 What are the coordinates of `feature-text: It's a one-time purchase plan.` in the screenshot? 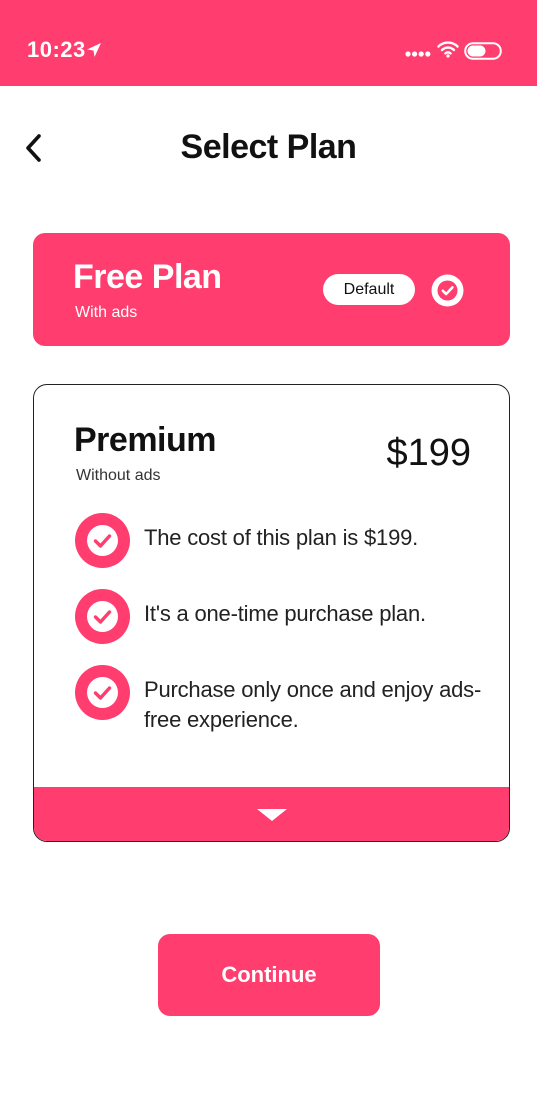 It's located at (285, 613).